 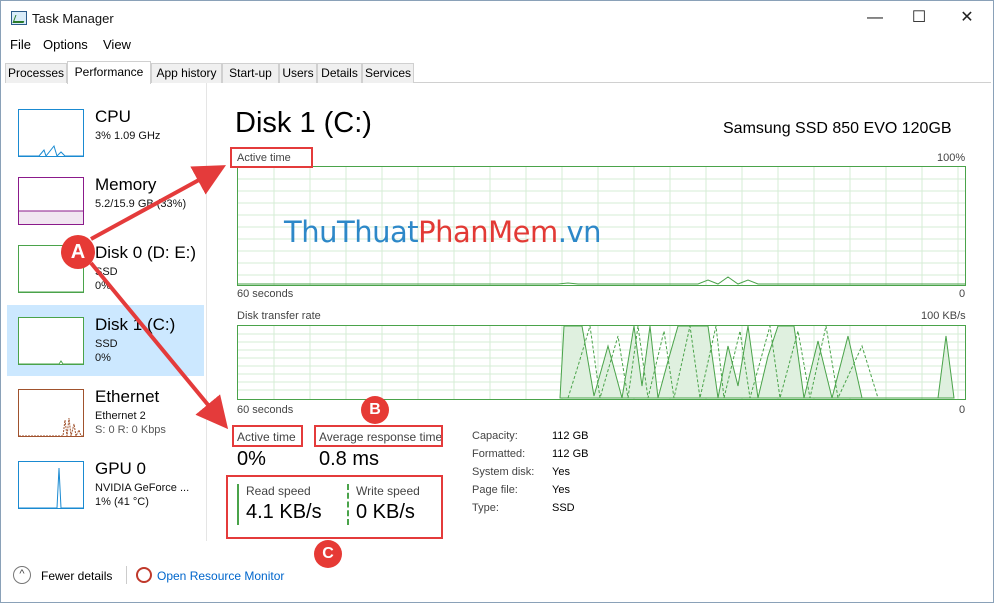 I want to click on property-key: Type:, so click(x=485, y=508).